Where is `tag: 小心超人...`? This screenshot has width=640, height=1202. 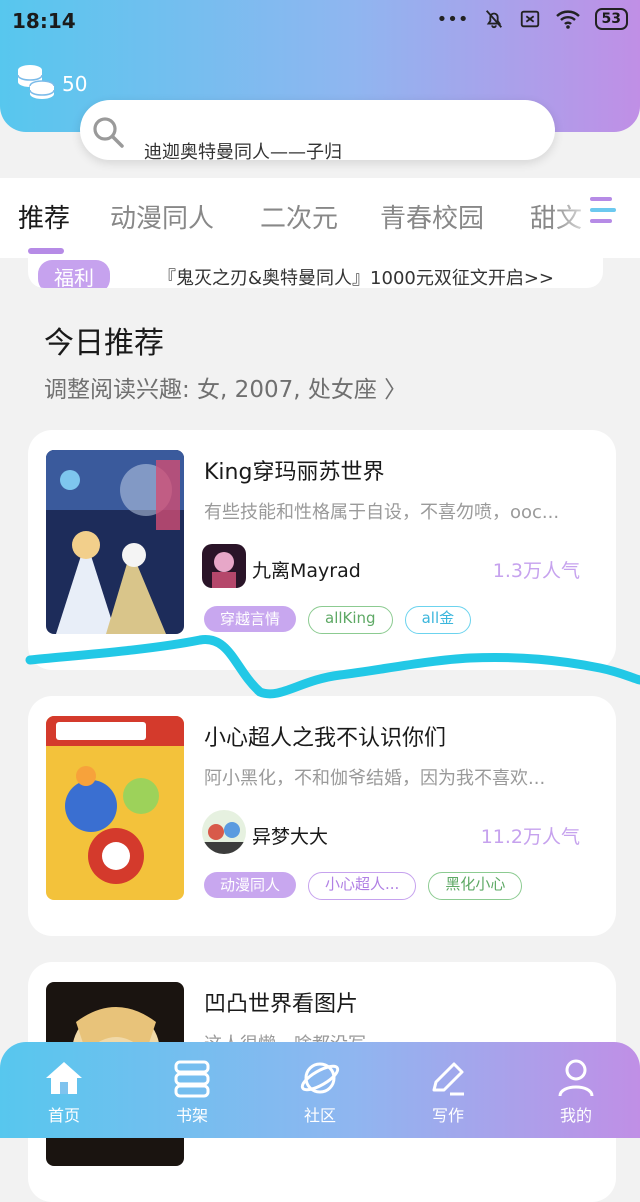 tag: 小心超人... is located at coordinates (362, 886).